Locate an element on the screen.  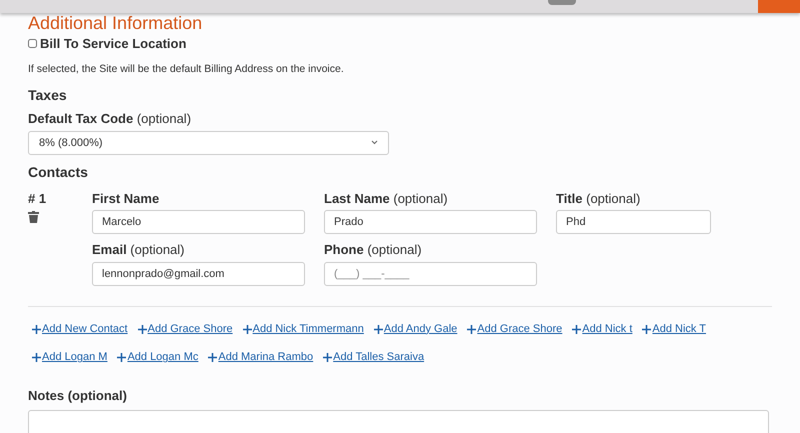
text-field: Phd is located at coordinates (633, 222).